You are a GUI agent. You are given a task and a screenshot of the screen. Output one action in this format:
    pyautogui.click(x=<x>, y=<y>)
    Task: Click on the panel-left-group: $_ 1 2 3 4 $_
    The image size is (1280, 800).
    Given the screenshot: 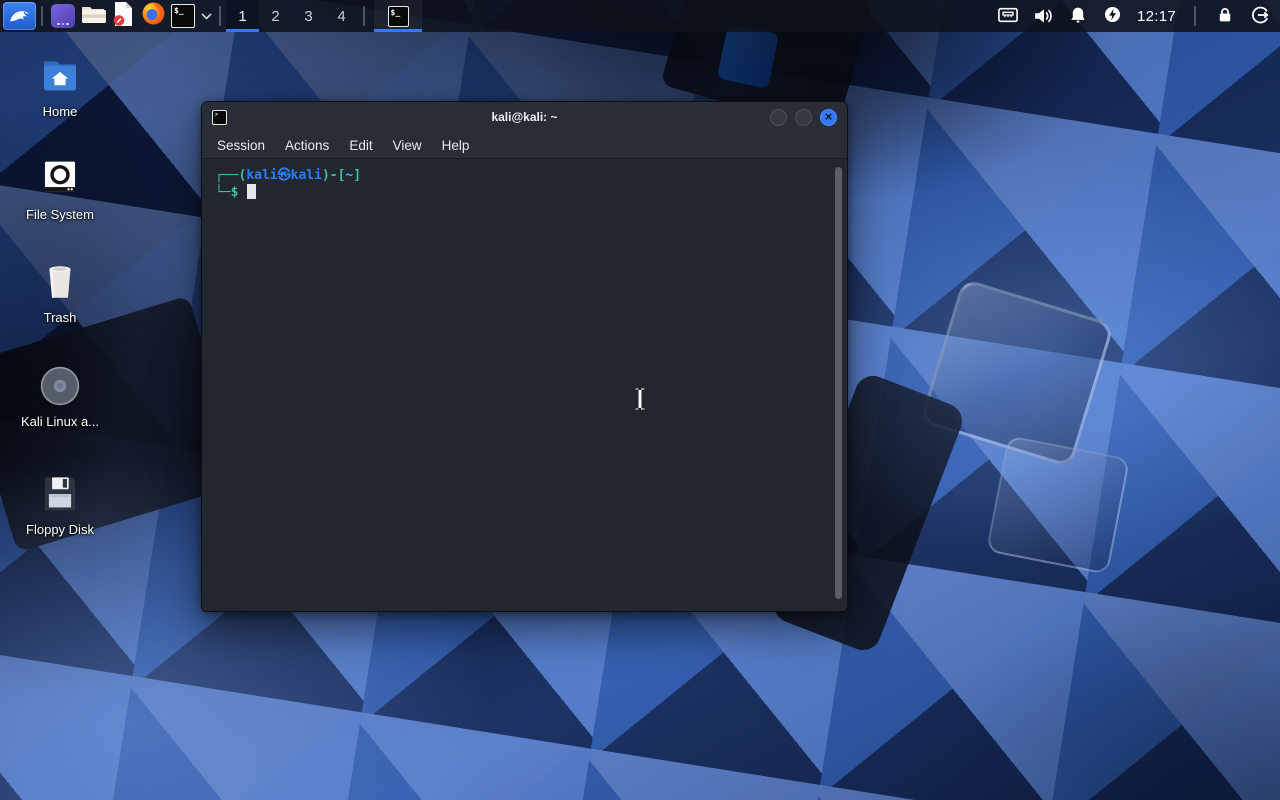 What is the action you would take?
    pyautogui.click(x=211, y=16)
    